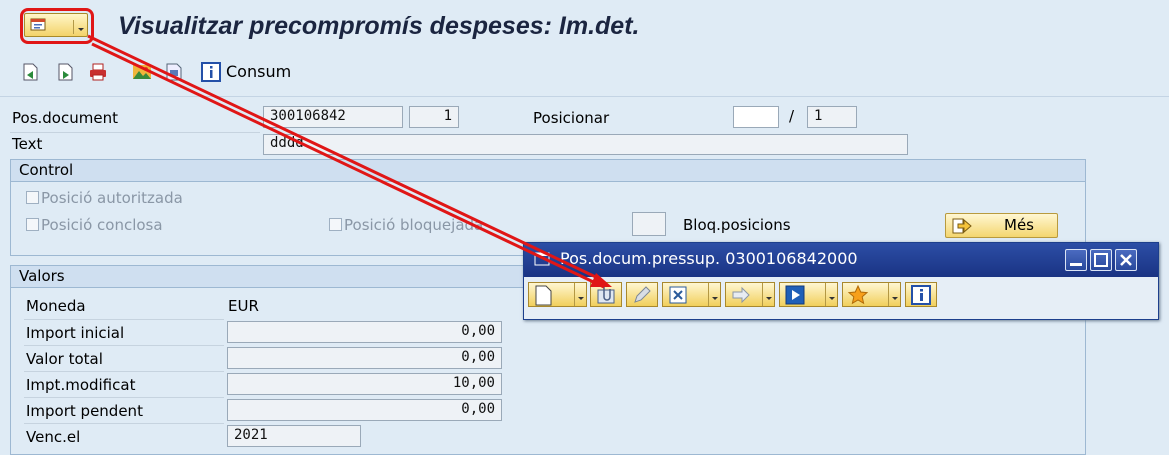 The width and height of the screenshot is (1169, 455). I want to click on pos-document-field: 300106842, so click(333, 117).